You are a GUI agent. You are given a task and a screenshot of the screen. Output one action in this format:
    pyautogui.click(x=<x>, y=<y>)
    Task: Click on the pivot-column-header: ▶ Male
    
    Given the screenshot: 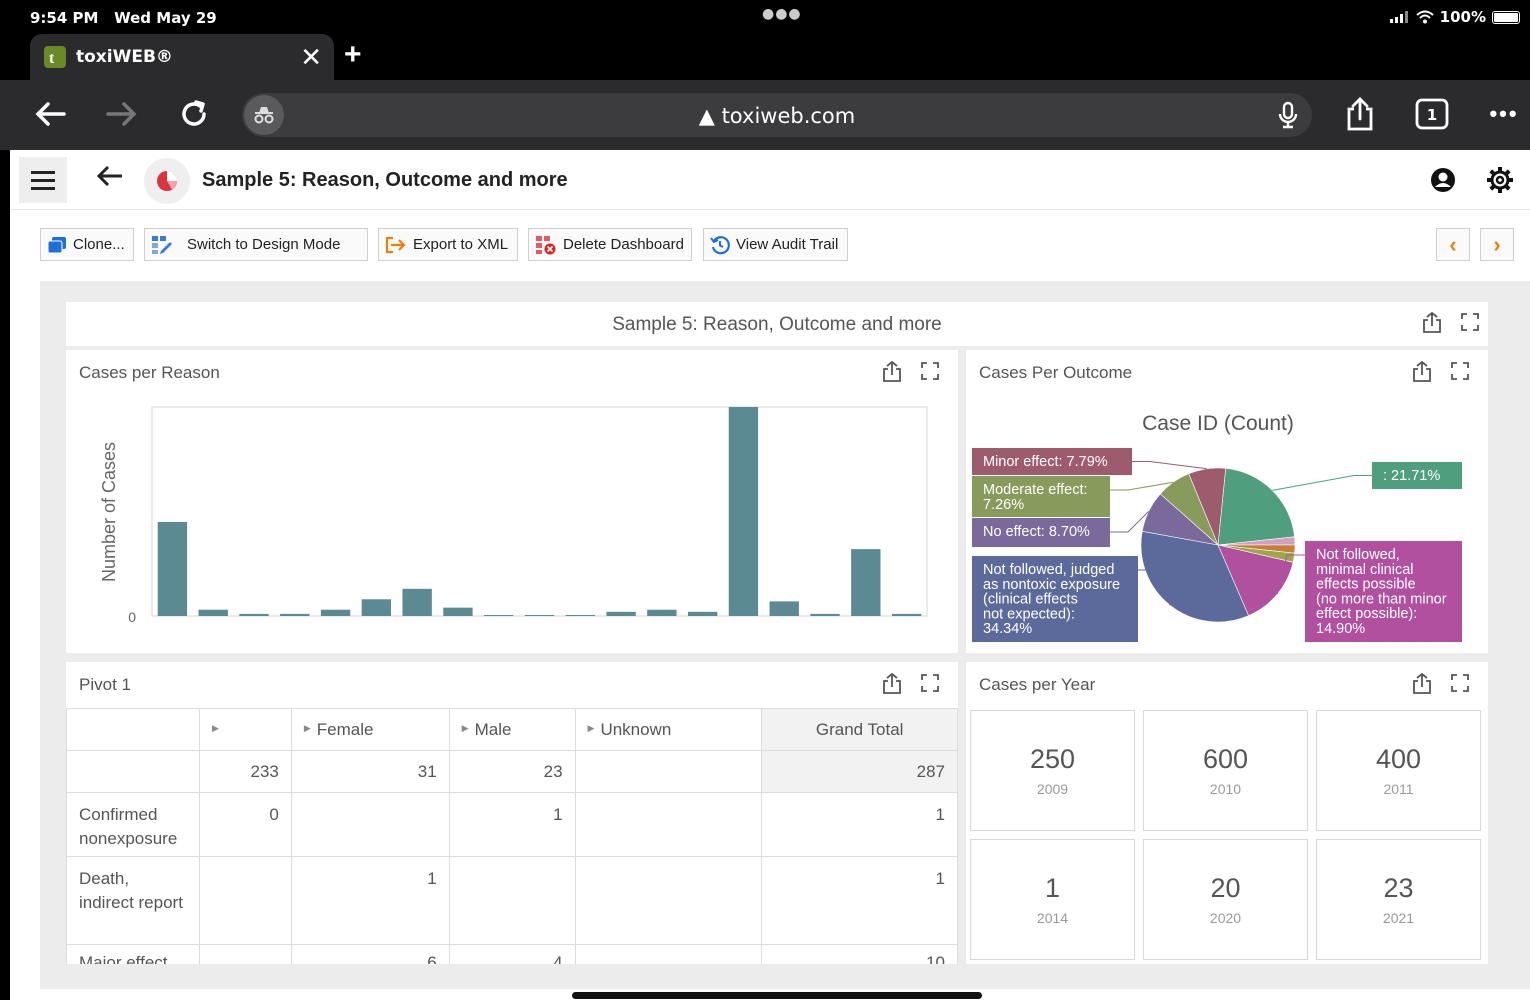 What is the action you would take?
    pyautogui.click(x=512, y=729)
    